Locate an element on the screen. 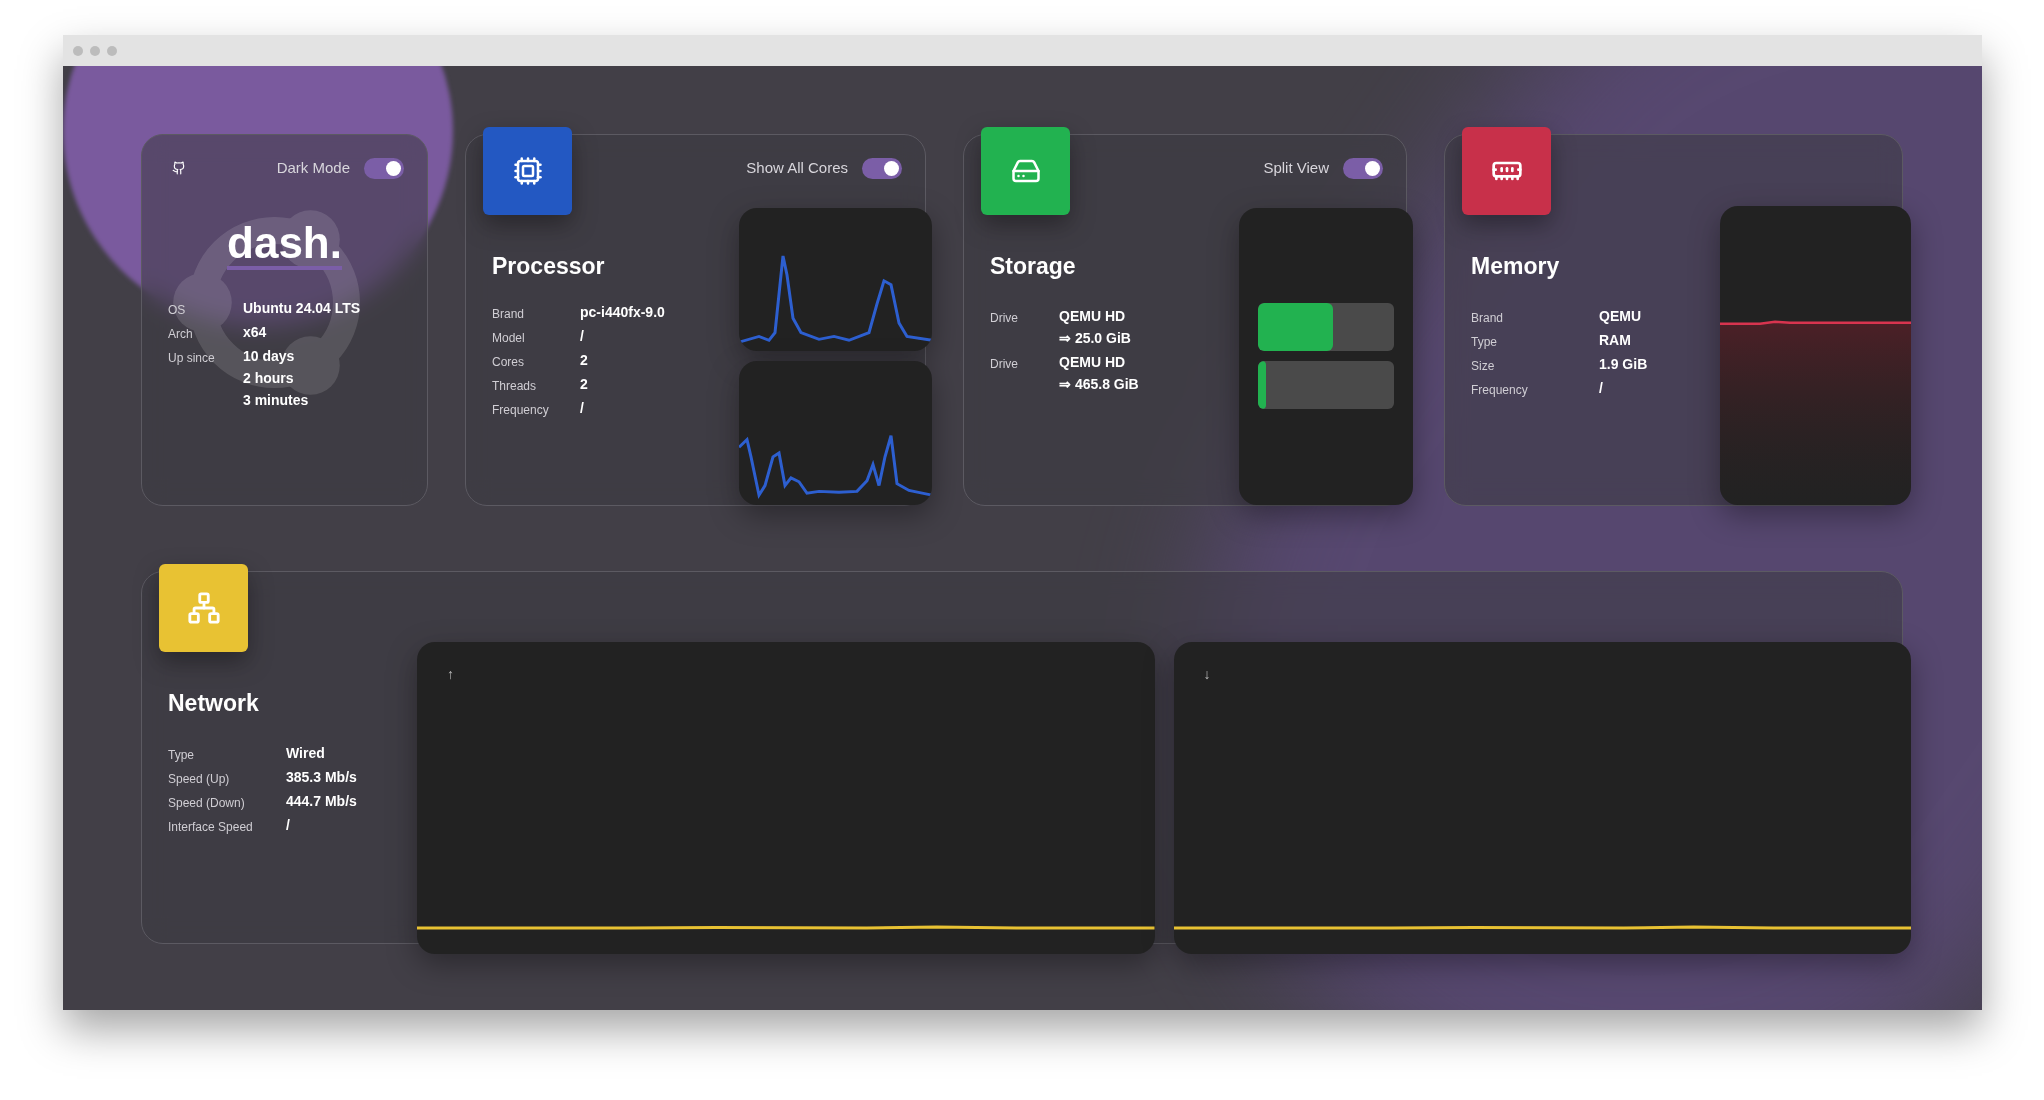  info-label: Up since is located at coordinates (192, 358).